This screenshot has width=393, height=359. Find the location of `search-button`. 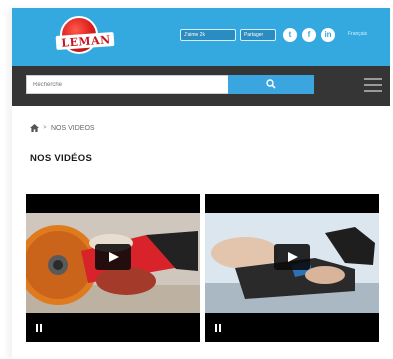

search-button is located at coordinates (271, 84).